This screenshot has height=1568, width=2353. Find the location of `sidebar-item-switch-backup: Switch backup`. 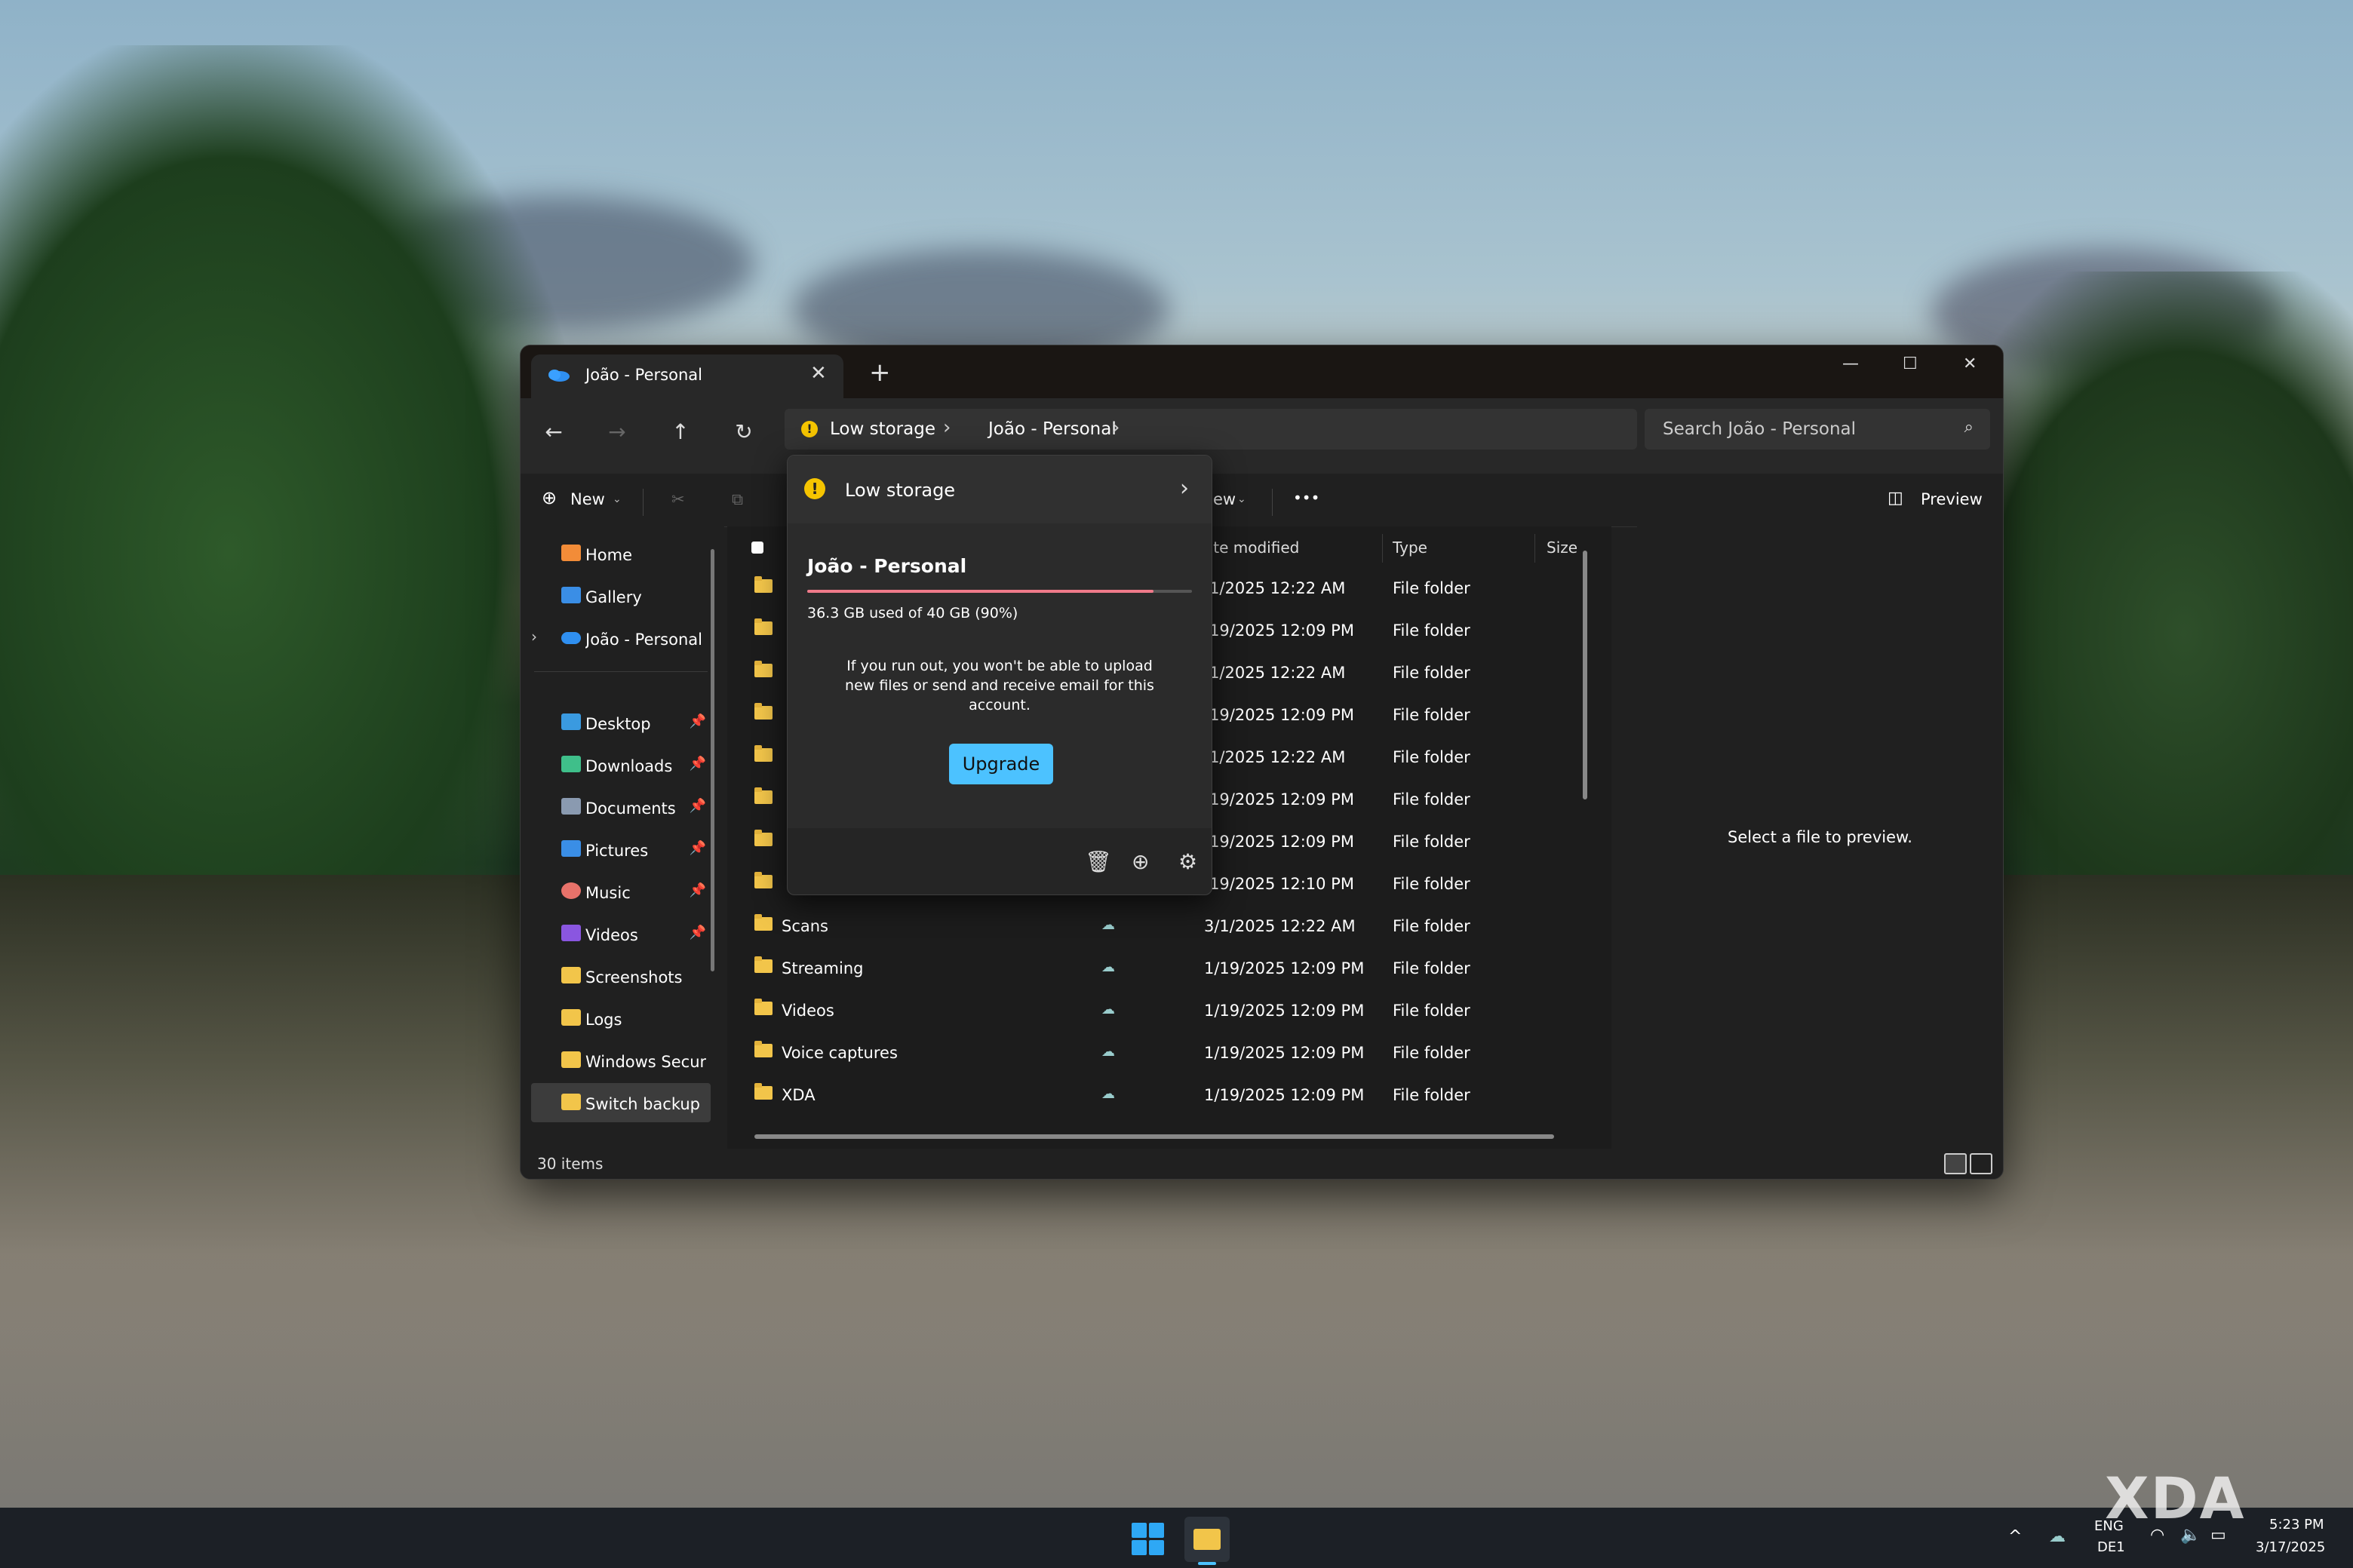

sidebar-item-switch-backup: Switch backup is located at coordinates (621, 1102).